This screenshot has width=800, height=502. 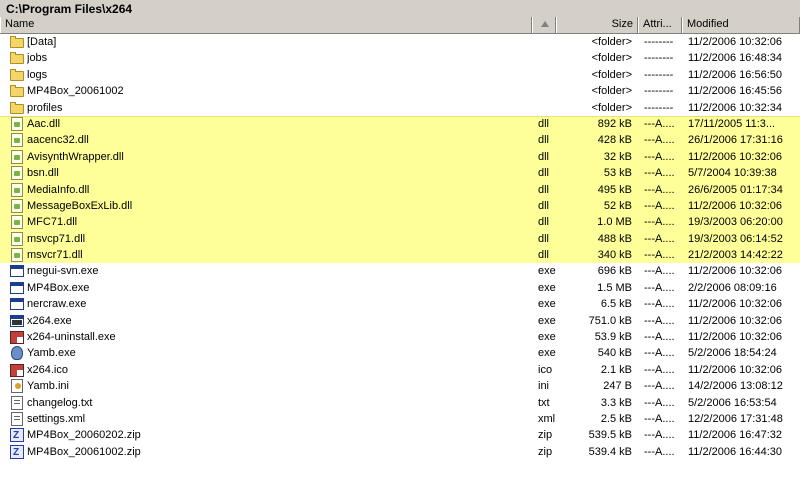 I want to click on console-exe-icon, so click(x=17, y=320).